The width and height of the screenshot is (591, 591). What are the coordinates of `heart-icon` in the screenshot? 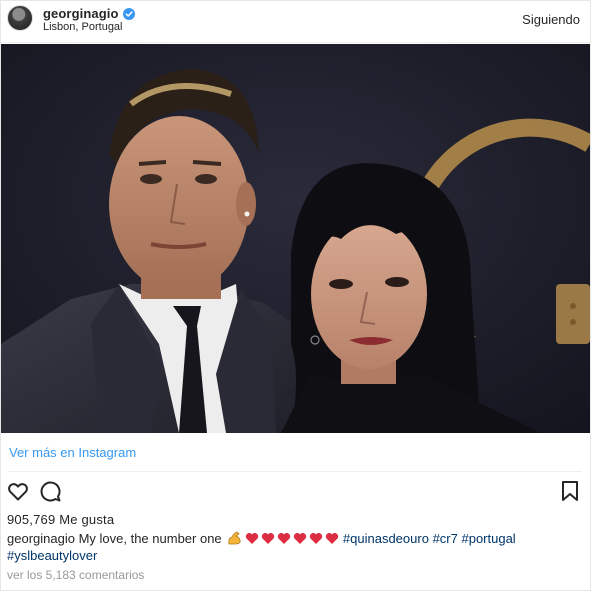 It's located at (18, 491).